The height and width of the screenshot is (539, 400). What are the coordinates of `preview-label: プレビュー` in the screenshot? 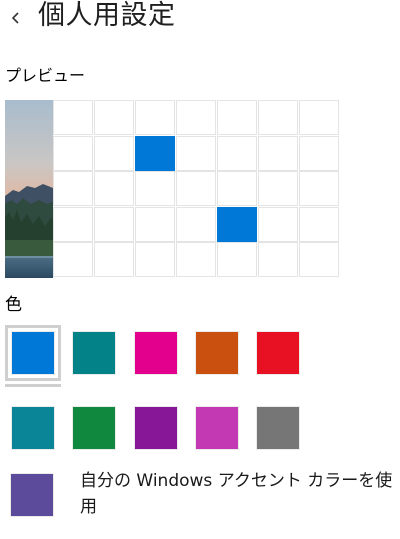 It's located at (45, 75).